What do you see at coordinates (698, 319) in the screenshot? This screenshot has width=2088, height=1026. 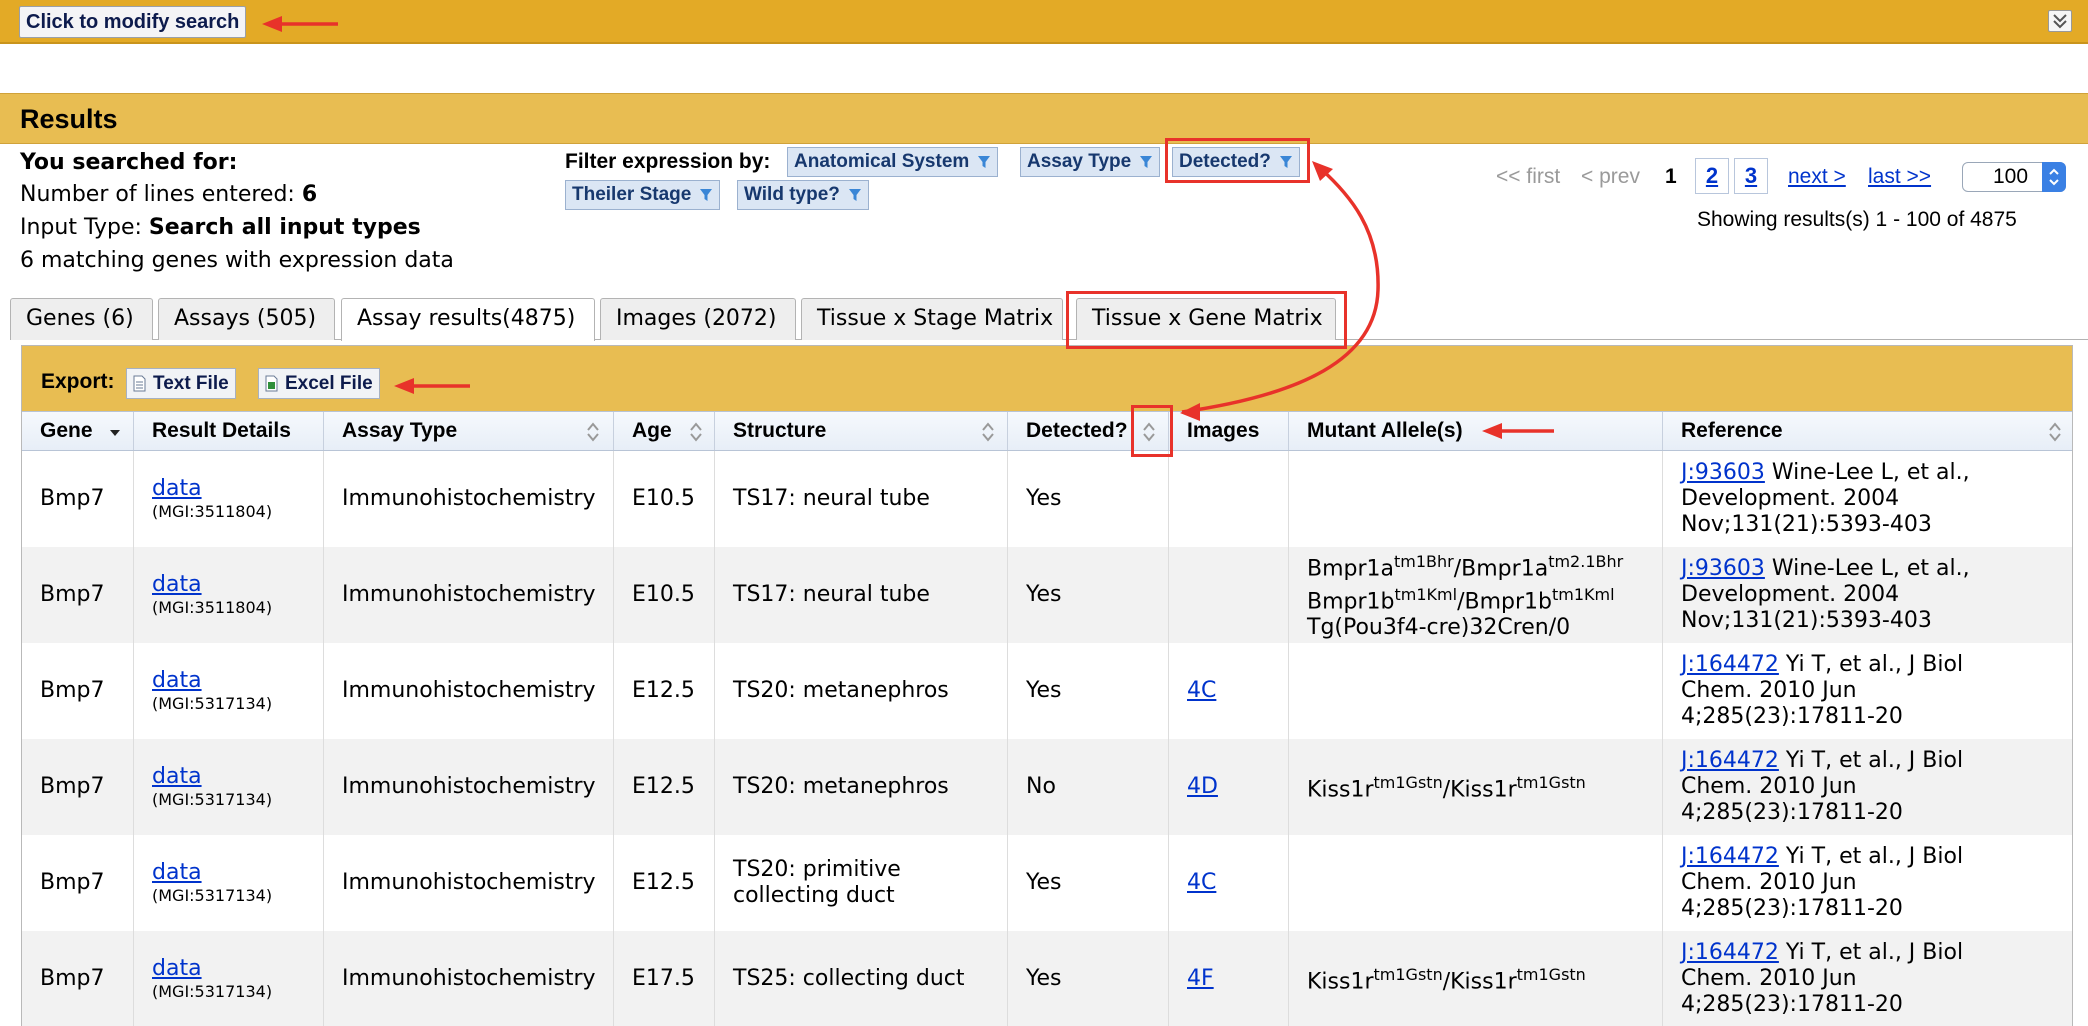 I see `tab-images: Images (2072)` at bounding box center [698, 319].